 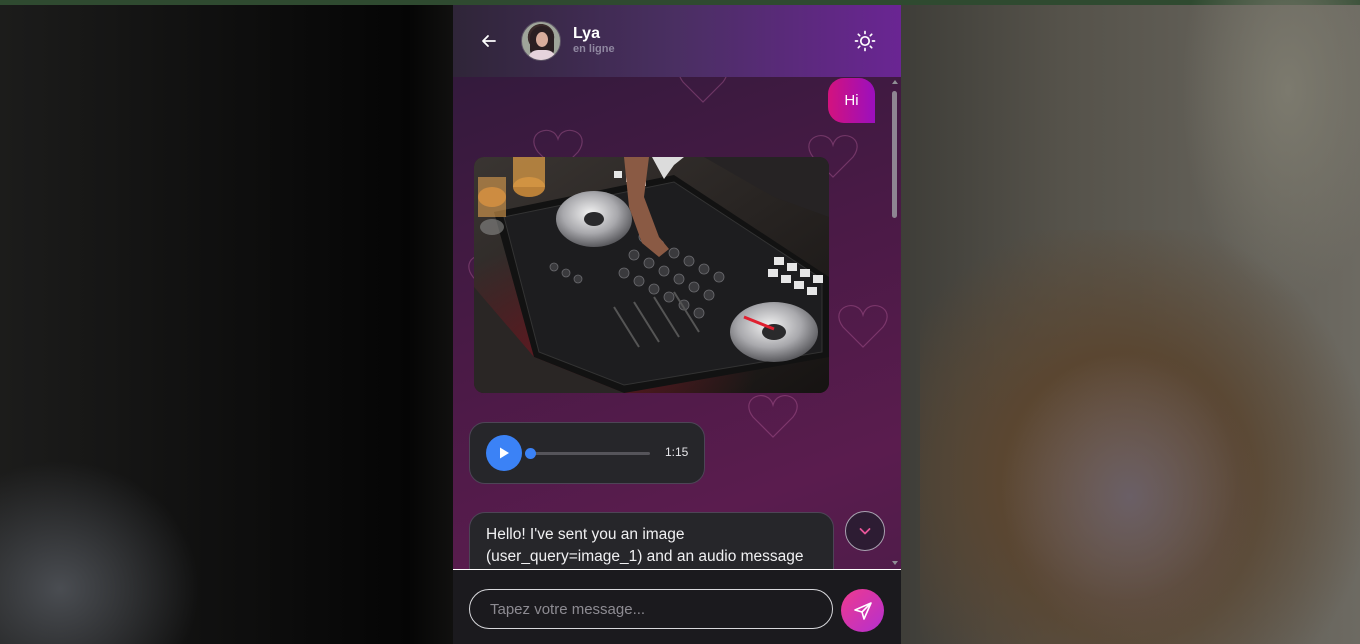 I want to click on back-button, so click(x=489, y=41).